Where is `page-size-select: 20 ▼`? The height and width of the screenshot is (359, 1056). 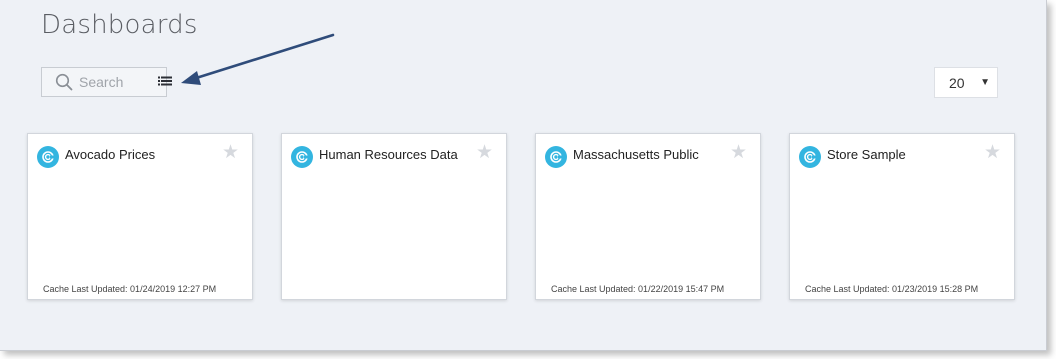
page-size-select: 20 ▼ is located at coordinates (966, 82).